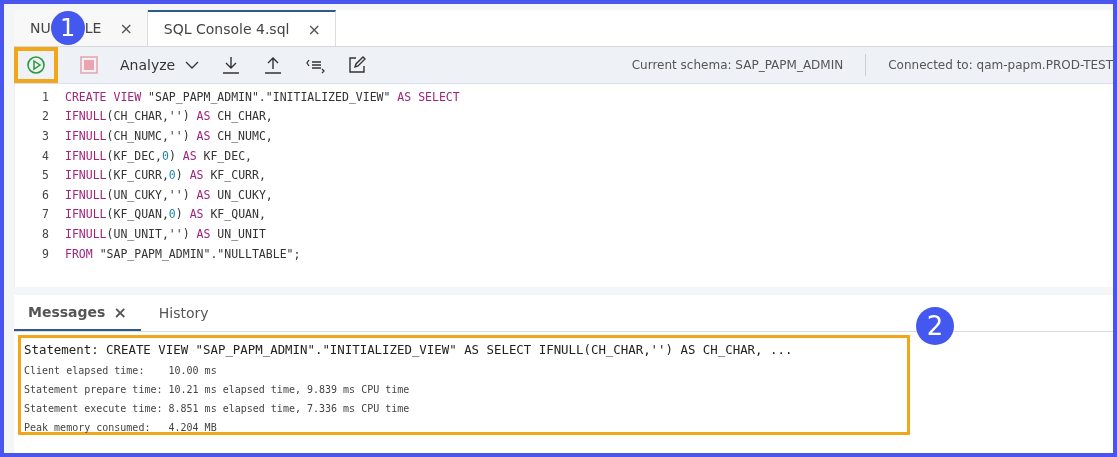 This screenshot has width=1117, height=457. I want to click on tab-label: LE, so click(93, 28).